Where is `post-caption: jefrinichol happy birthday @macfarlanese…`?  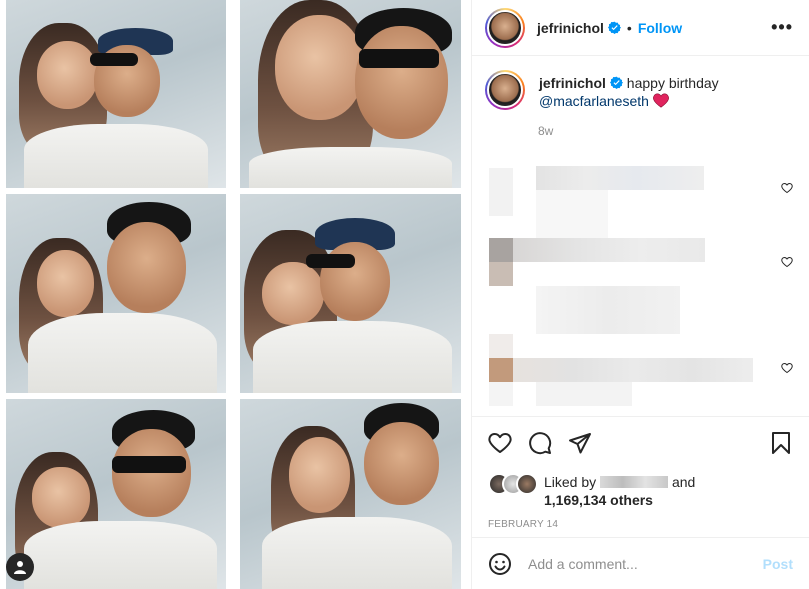 post-caption: jefrinichol happy birthday @macfarlanese… is located at coordinates (640, 83).